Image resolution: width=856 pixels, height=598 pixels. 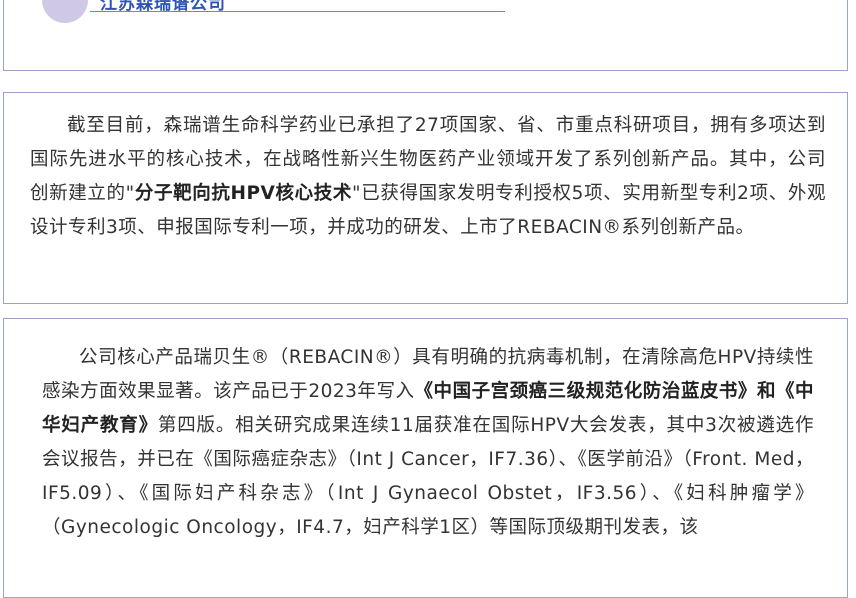 I want to click on header-panel: 江苏森瑞谱公司, so click(x=425, y=35).